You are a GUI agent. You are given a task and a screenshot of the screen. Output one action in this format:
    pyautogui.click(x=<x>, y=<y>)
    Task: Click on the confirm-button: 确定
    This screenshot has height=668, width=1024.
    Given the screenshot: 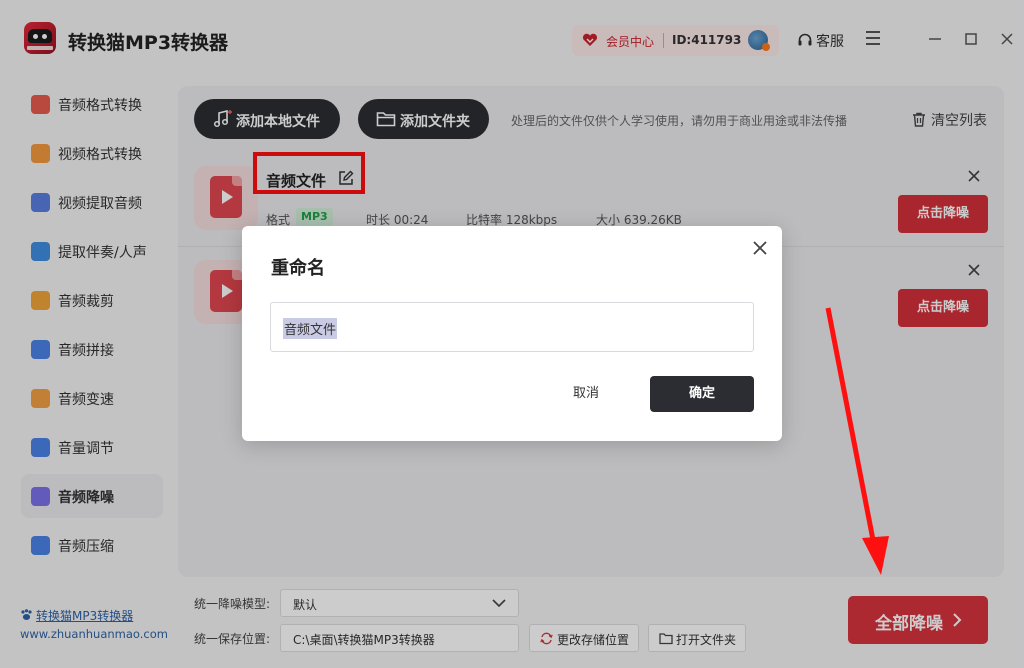 What is the action you would take?
    pyautogui.click(x=702, y=394)
    